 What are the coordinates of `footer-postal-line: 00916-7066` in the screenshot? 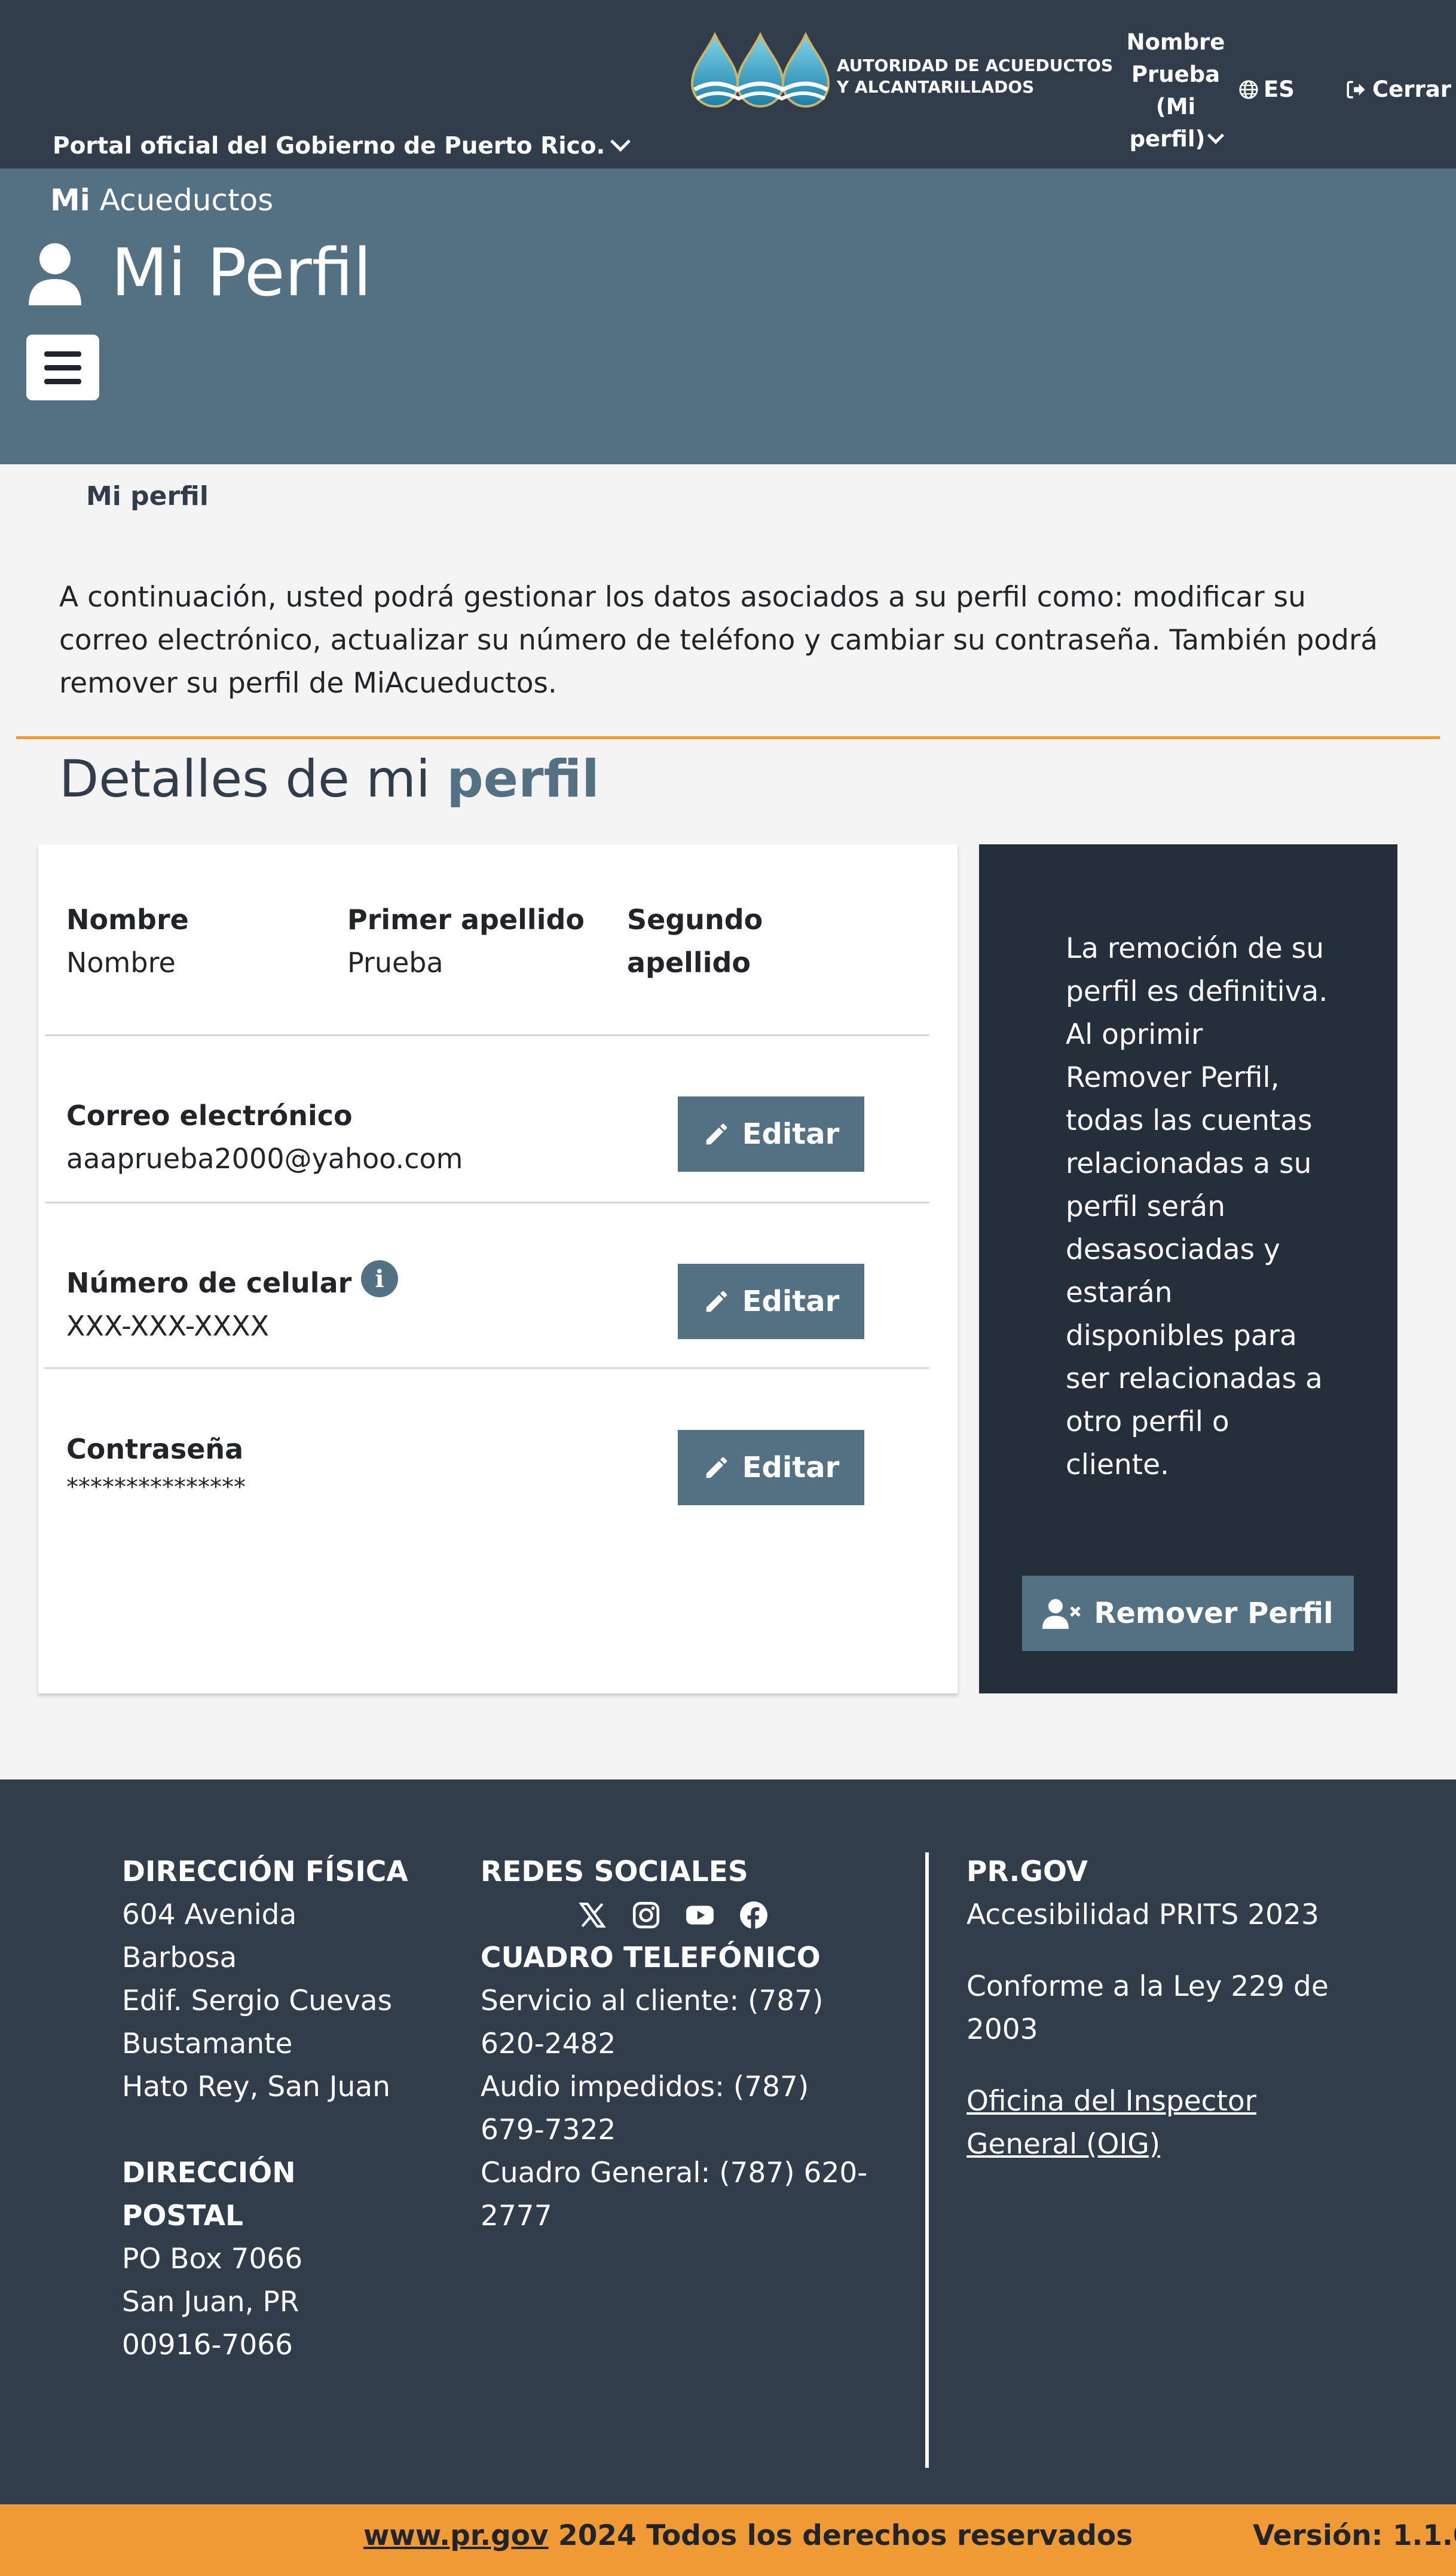 It's located at (208, 2345).